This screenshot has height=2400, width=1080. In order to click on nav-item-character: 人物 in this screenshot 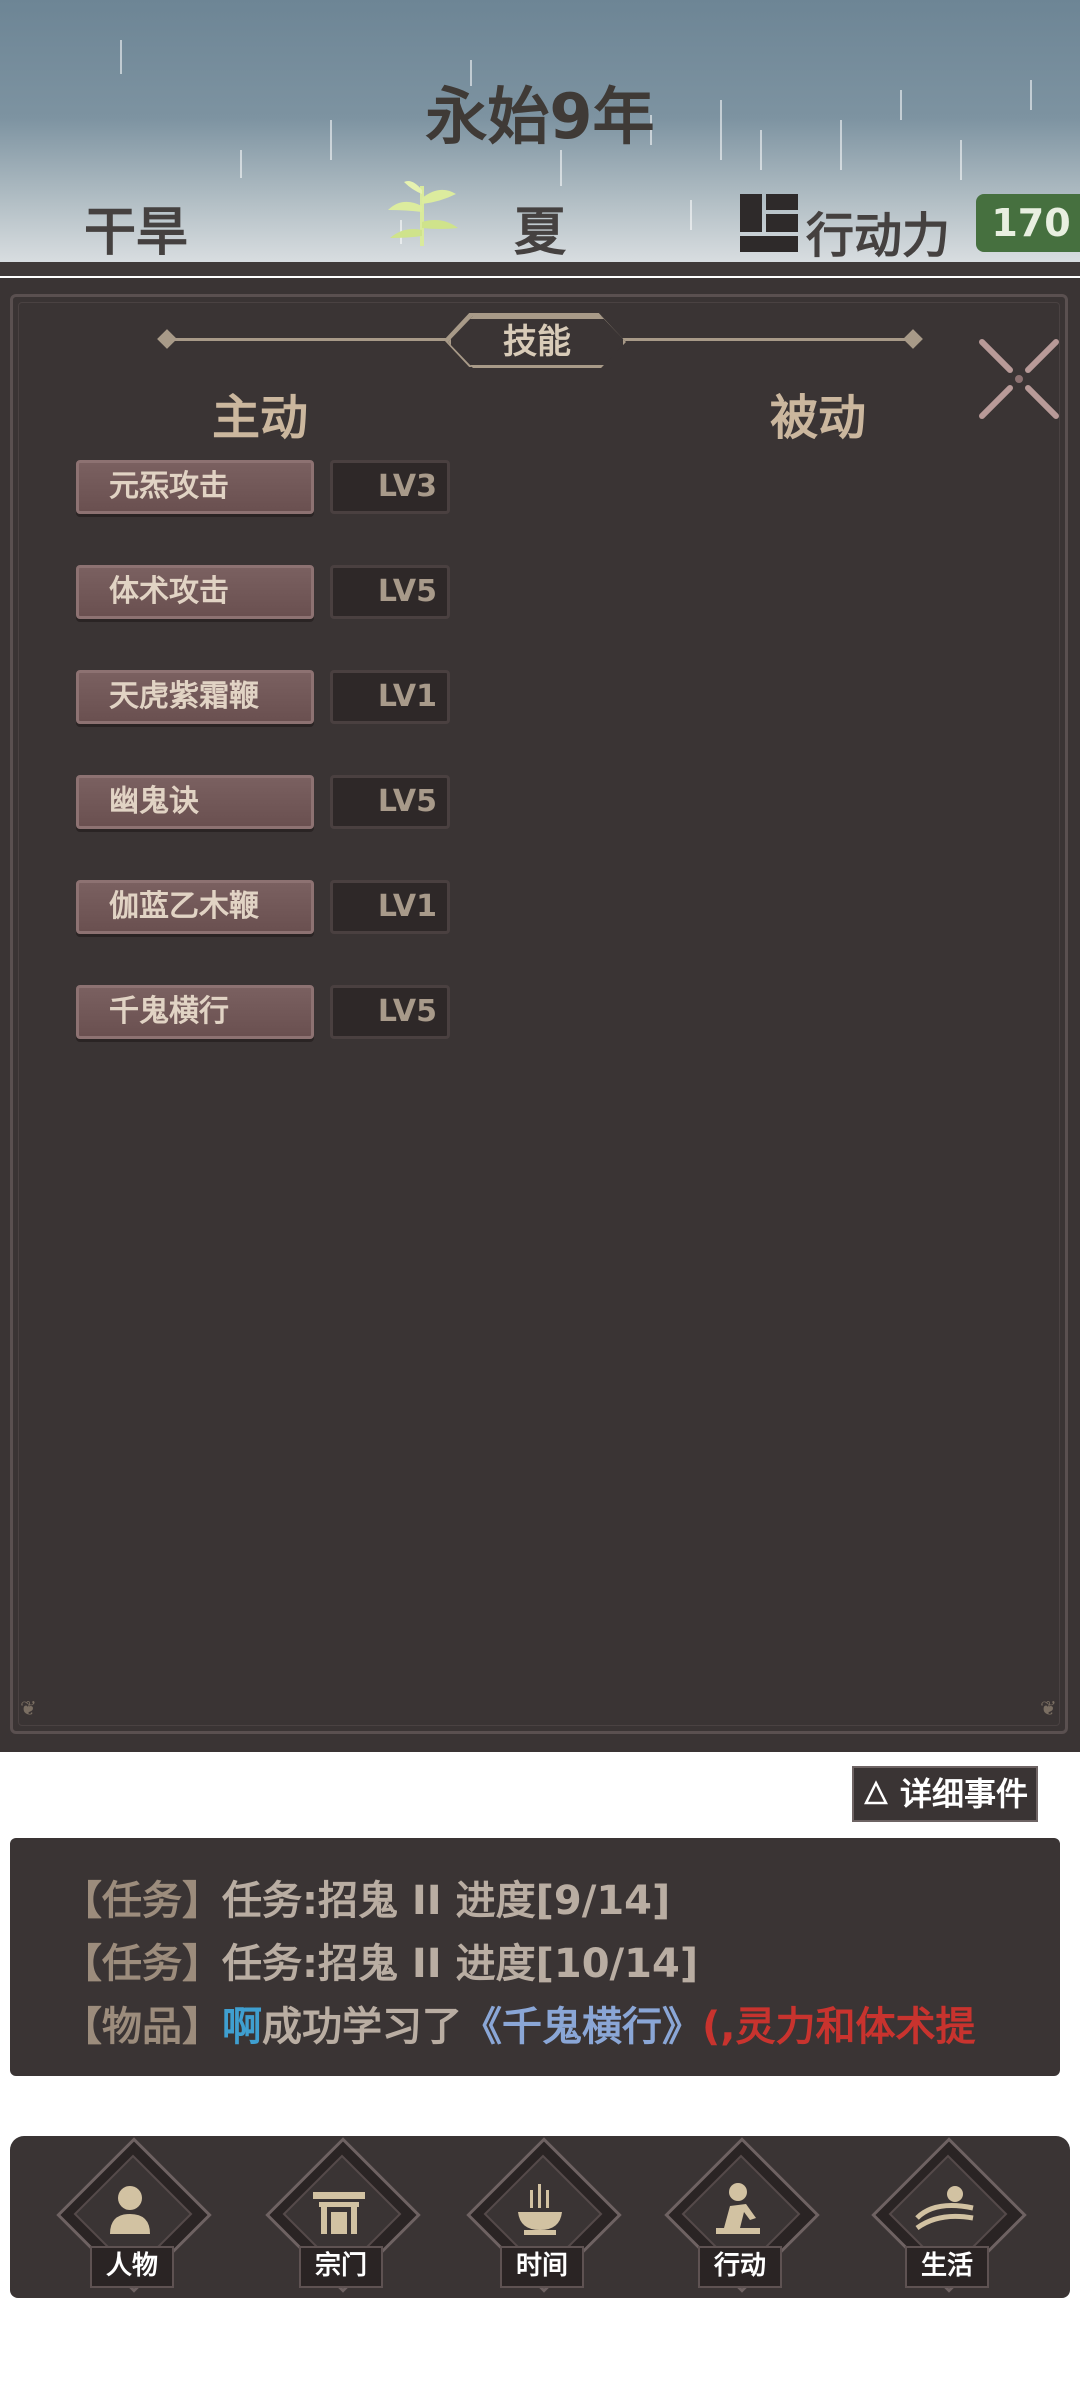, I will do `click(133, 2216)`.